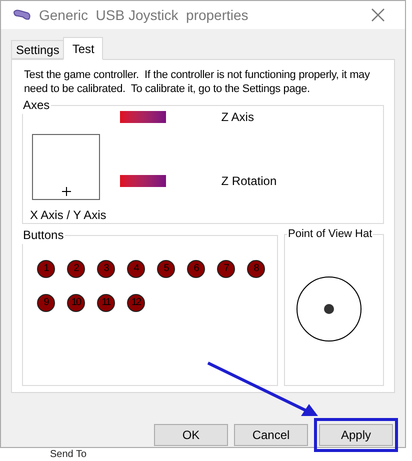 This screenshot has height=461, width=412. Describe the element at coordinates (106, 269) in the screenshot. I see `button-indicator: 3` at that location.